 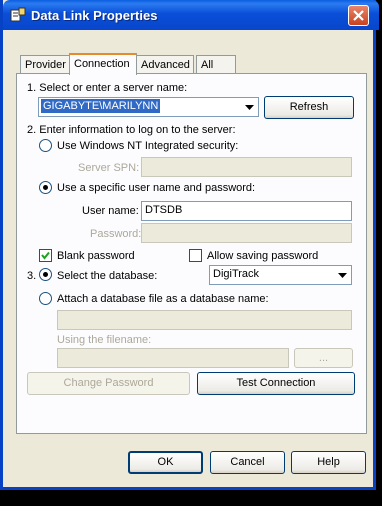 What do you see at coordinates (96, 256) in the screenshot?
I see `blank-password-label: Blank password` at bounding box center [96, 256].